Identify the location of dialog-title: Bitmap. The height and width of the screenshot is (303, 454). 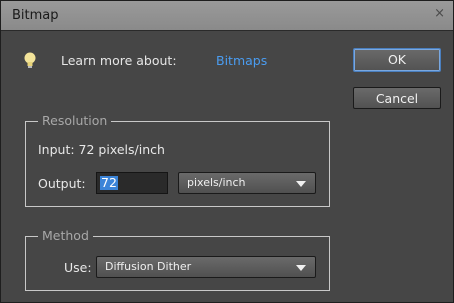
(35, 15).